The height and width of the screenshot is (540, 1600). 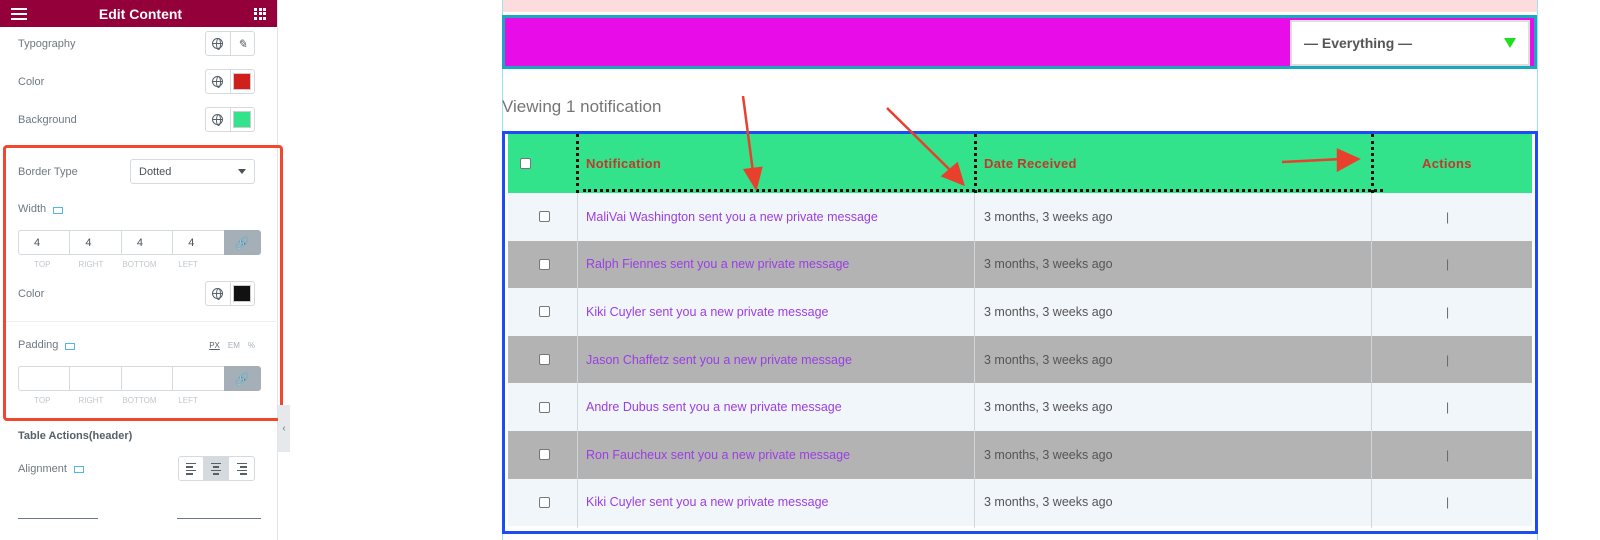 I want to click on alignment-label: Alignment, so click(x=42, y=468).